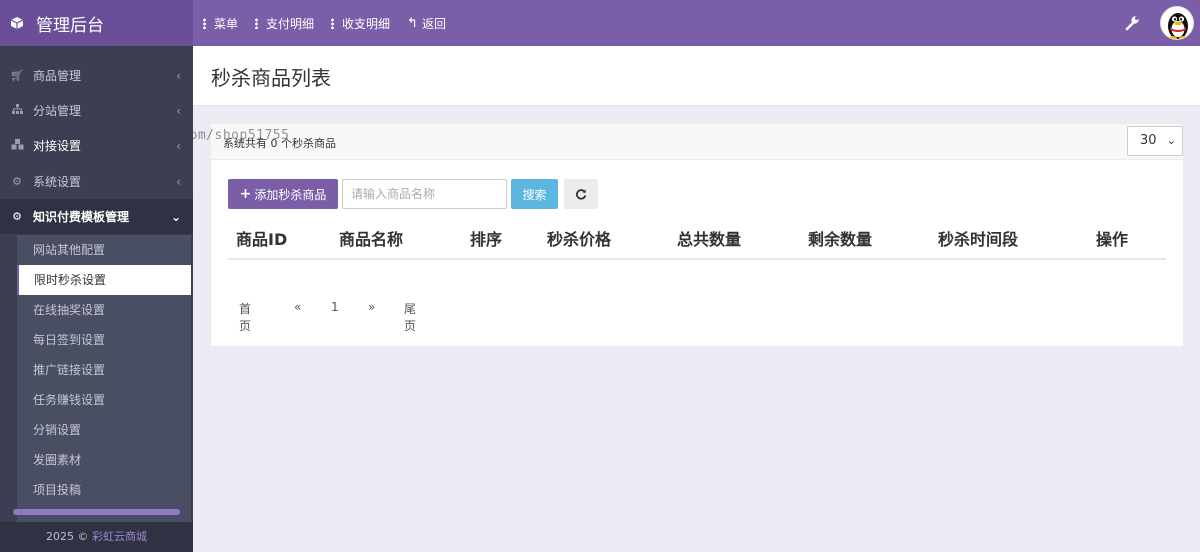 Image resolution: width=1200 pixels, height=552 pixels. I want to click on avatar, so click(1177, 23).